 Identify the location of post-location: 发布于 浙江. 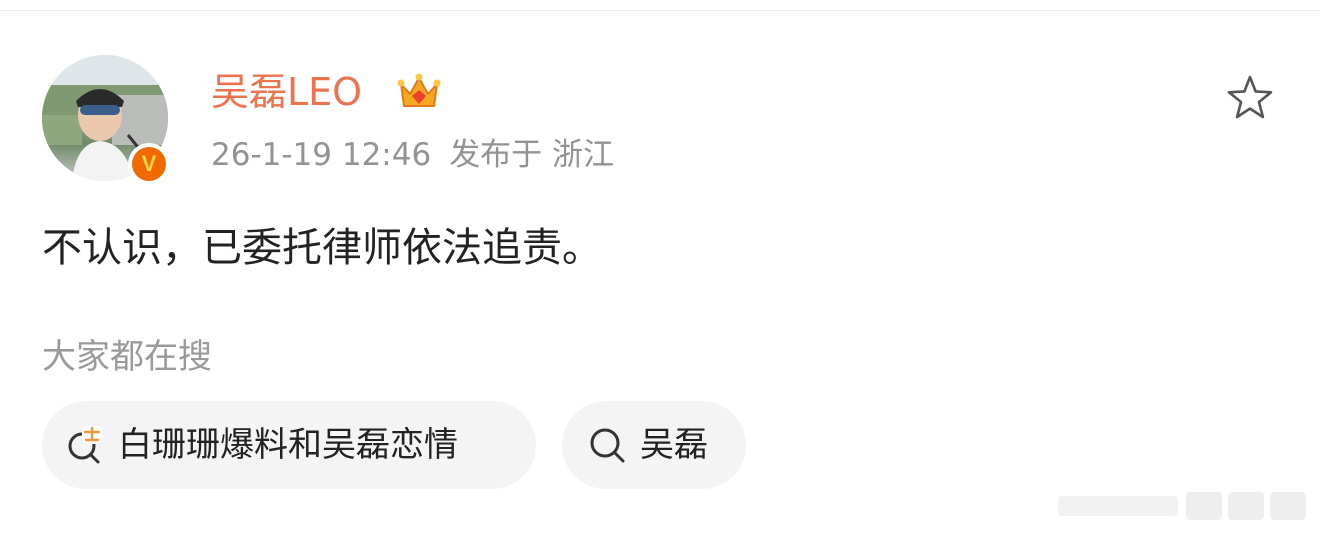
(532, 155).